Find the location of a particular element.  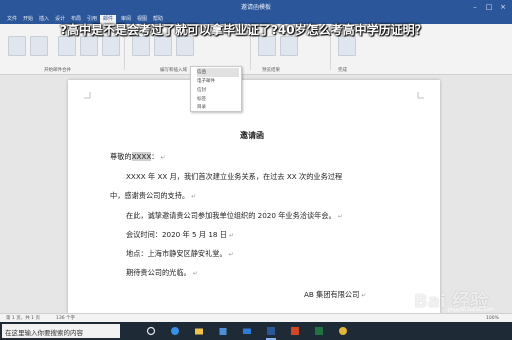

tab-insert: 插入 is located at coordinates (44, 19).